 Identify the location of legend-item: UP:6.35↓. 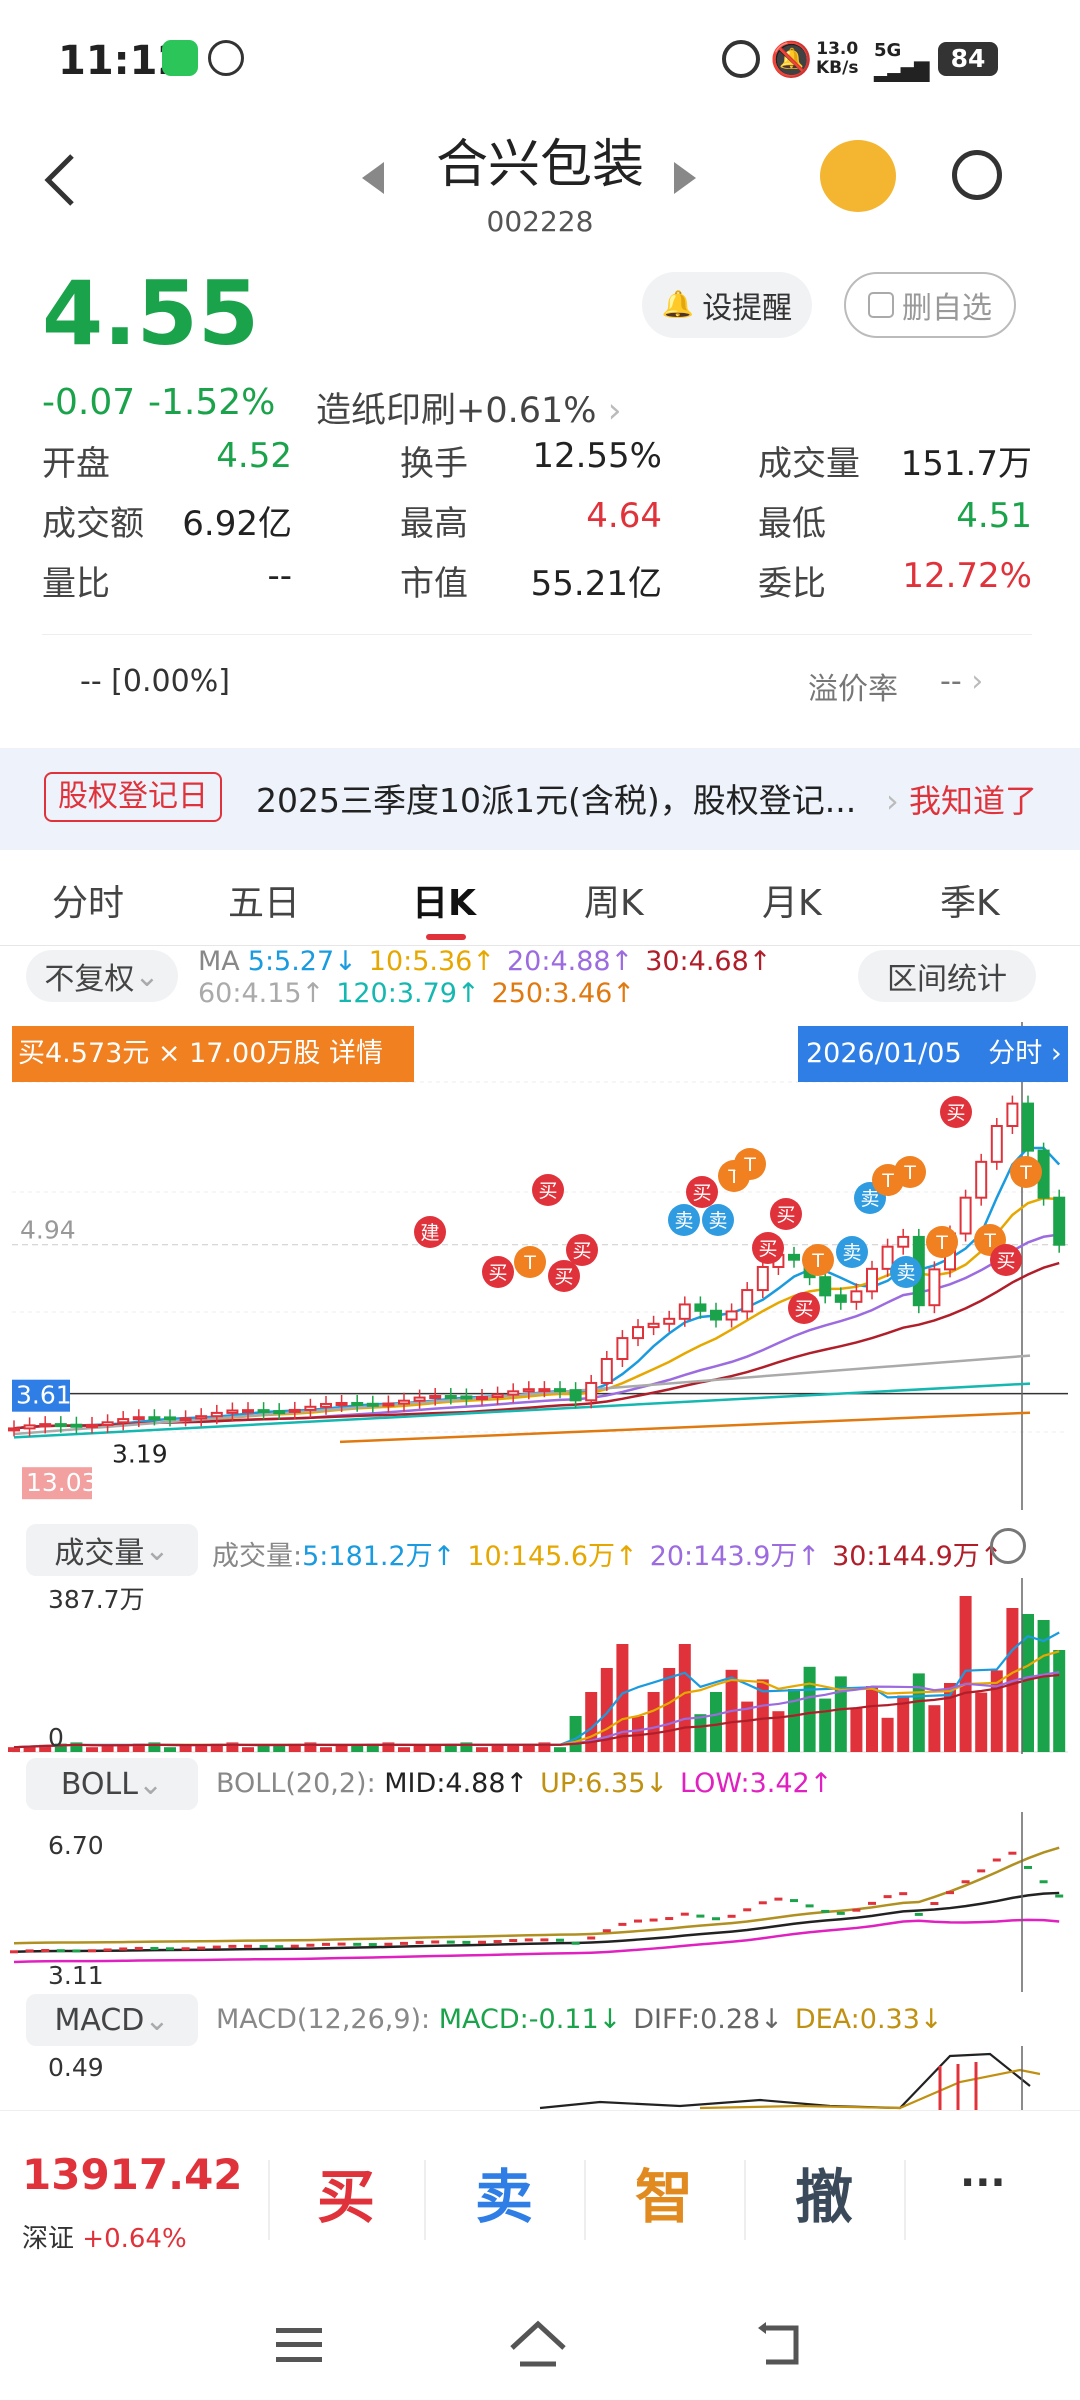
(604, 1783).